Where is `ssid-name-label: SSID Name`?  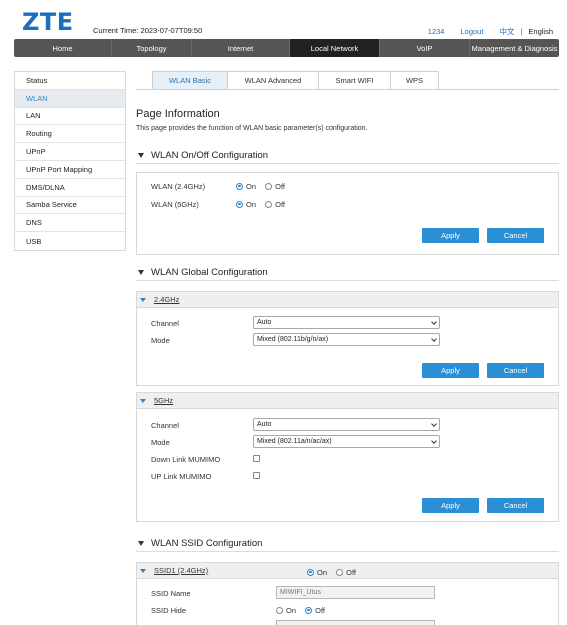 ssid-name-label: SSID Name is located at coordinates (171, 593).